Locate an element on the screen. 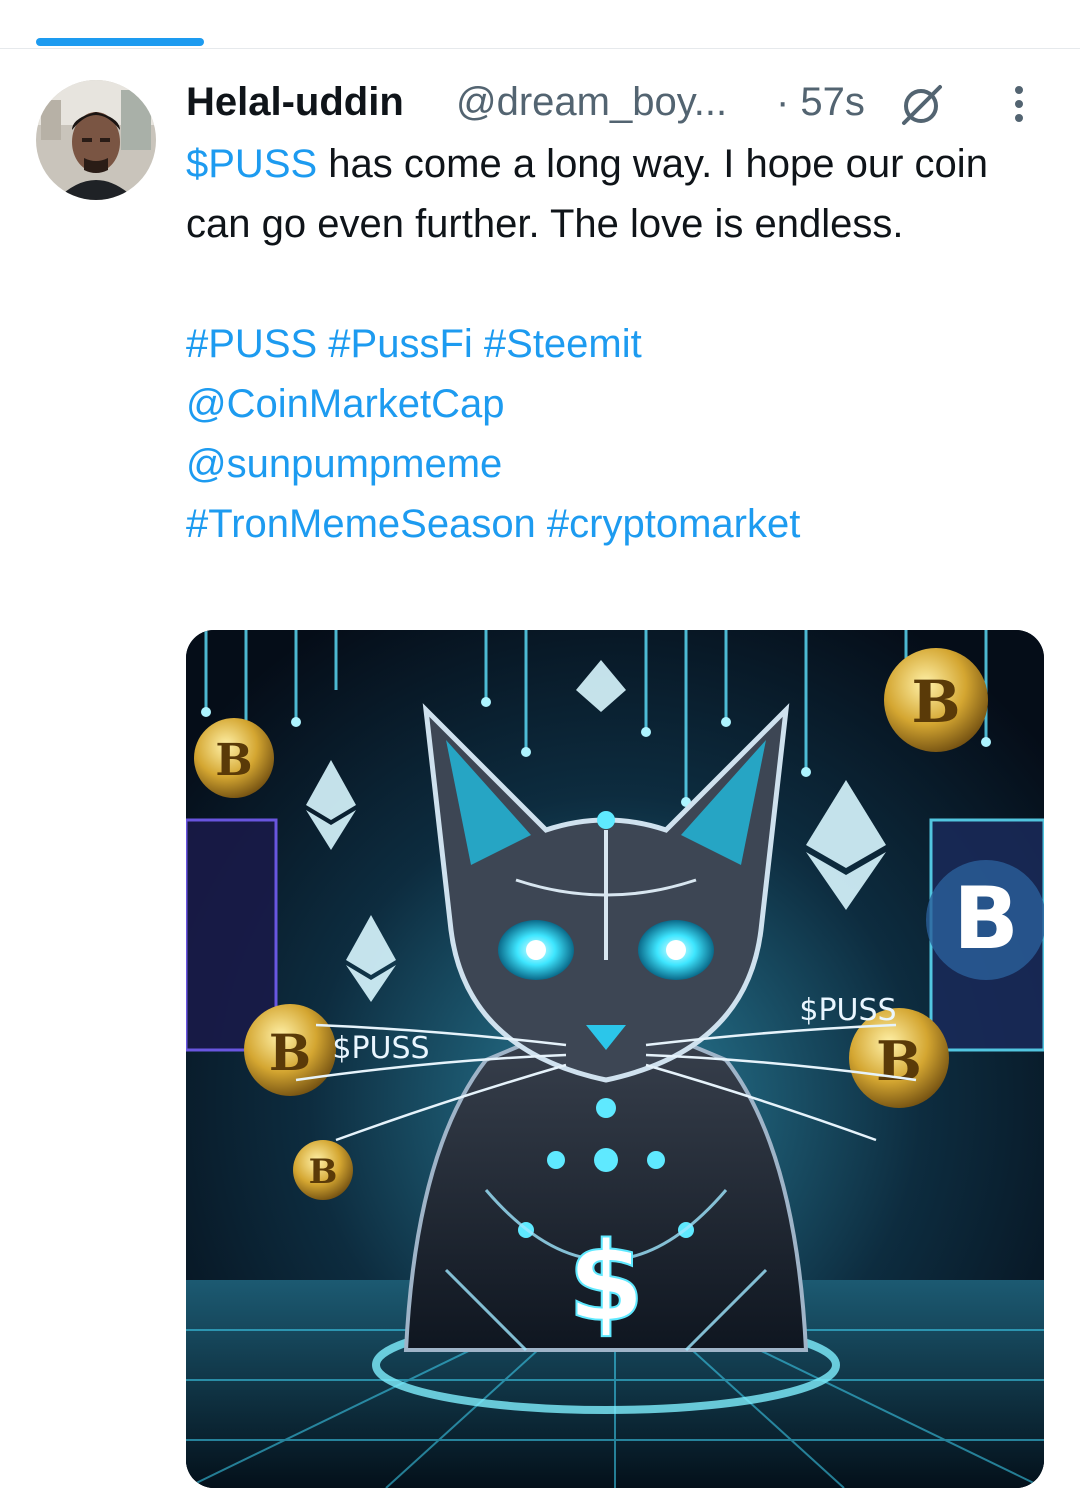 Image resolution: width=1080 pixels, height=1503 pixels. timestamp: · 57s is located at coordinates (820, 102).